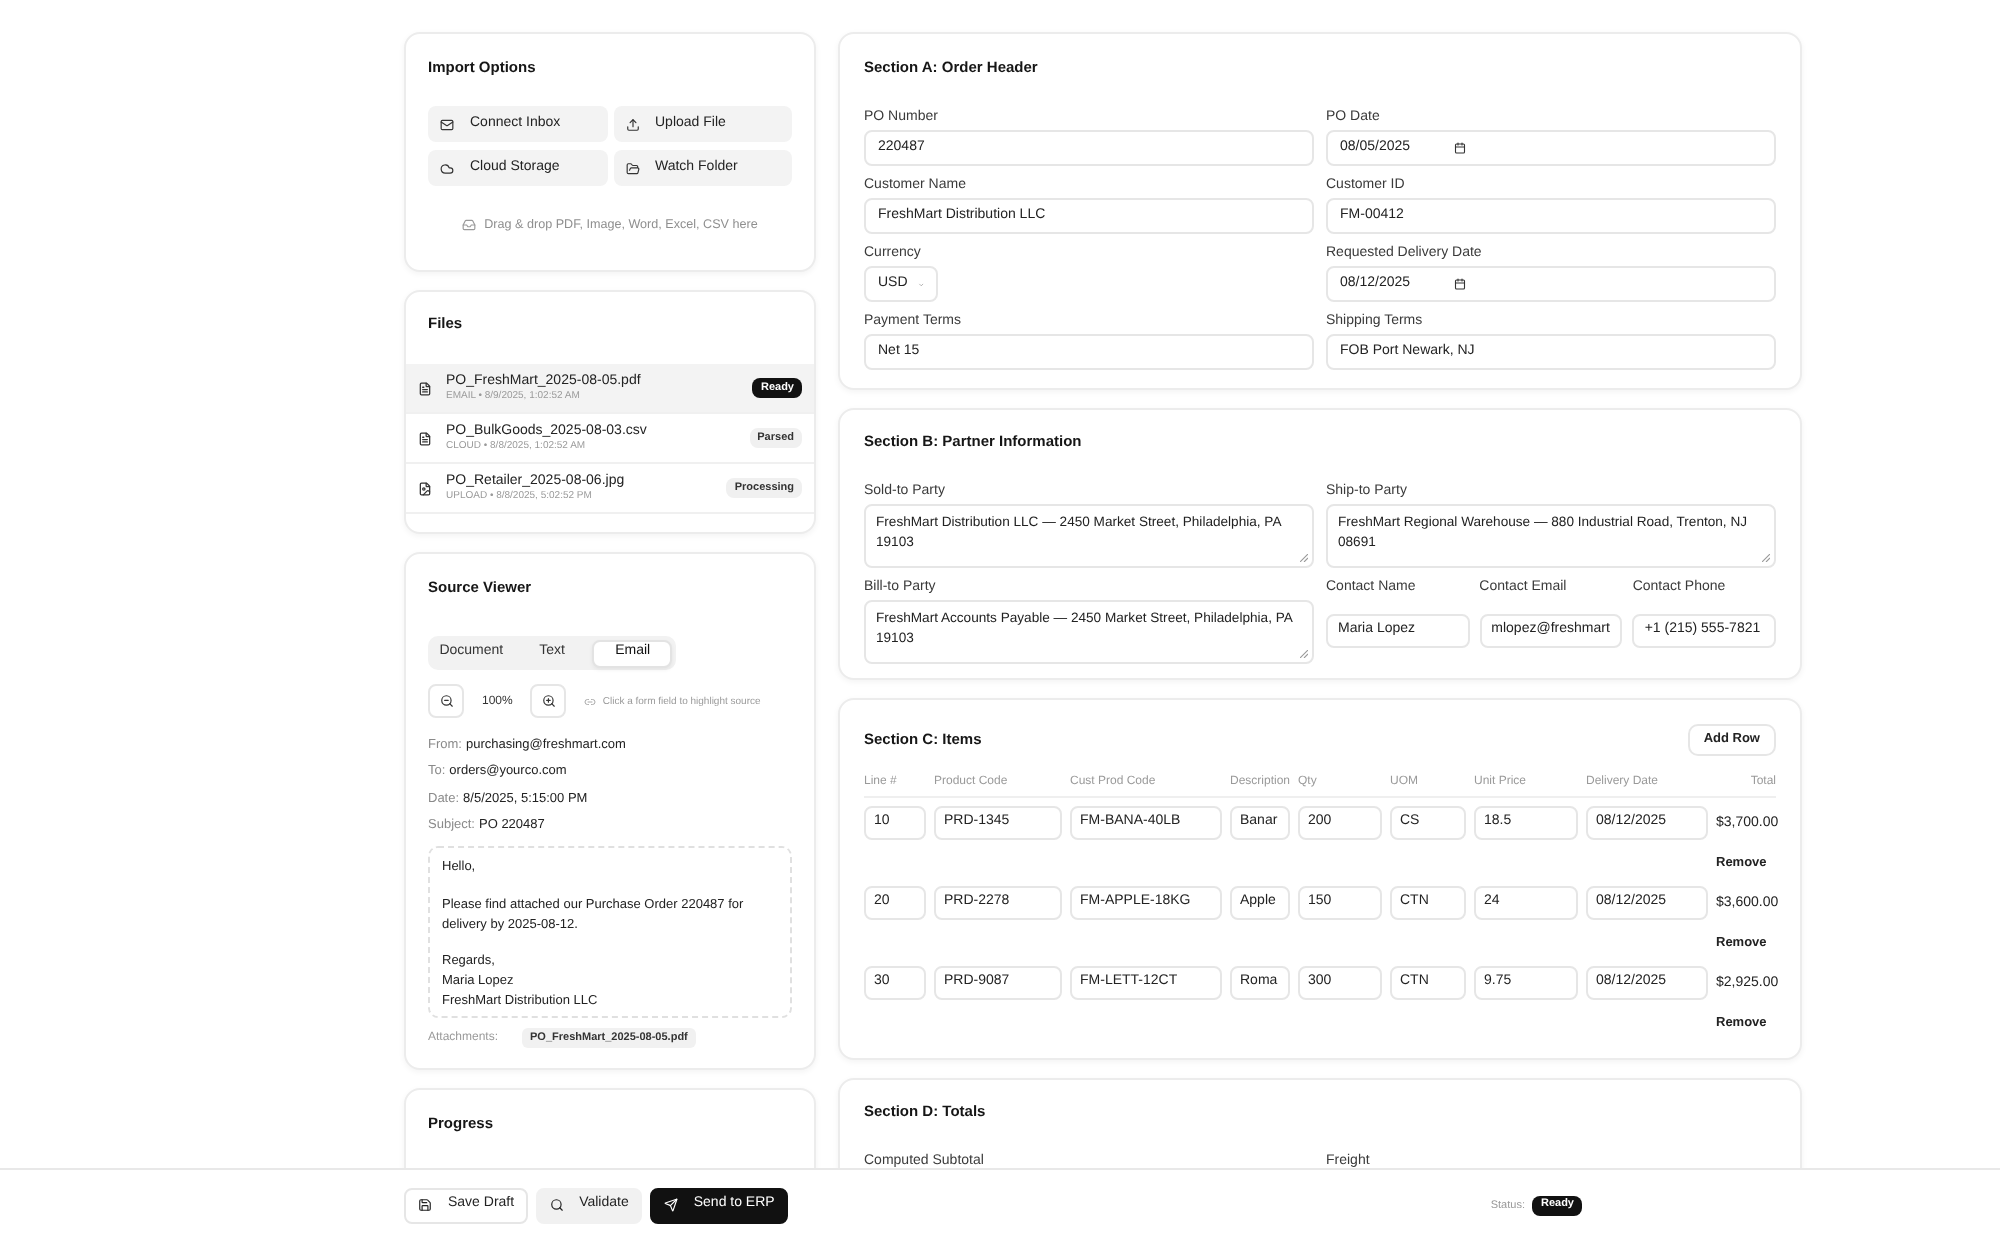 This screenshot has width=2000, height=1240. What do you see at coordinates (425, 1205) in the screenshot?
I see `save-icon` at bounding box center [425, 1205].